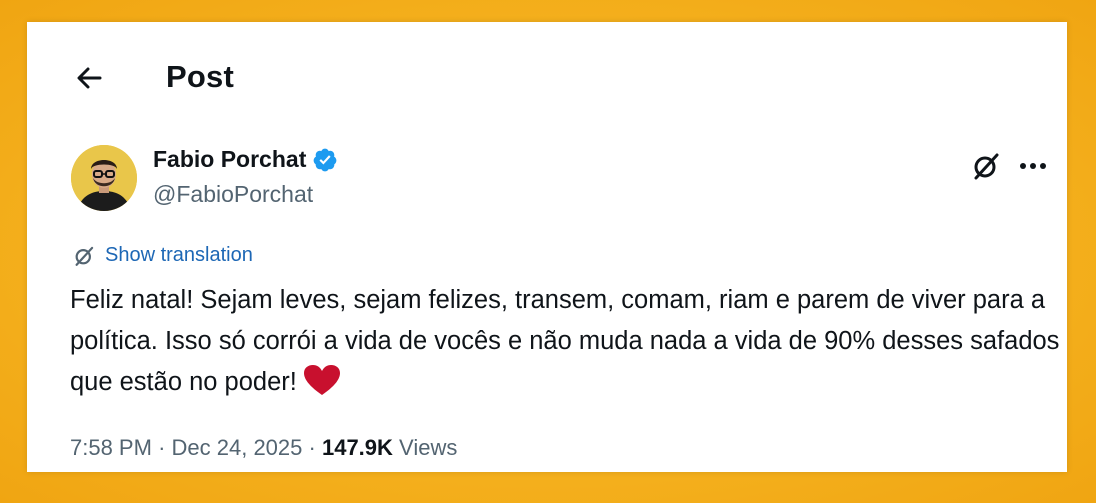 The image size is (1096, 503). Describe the element at coordinates (233, 194) in the screenshot. I see `author-handle: @FabioPorchat` at that location.